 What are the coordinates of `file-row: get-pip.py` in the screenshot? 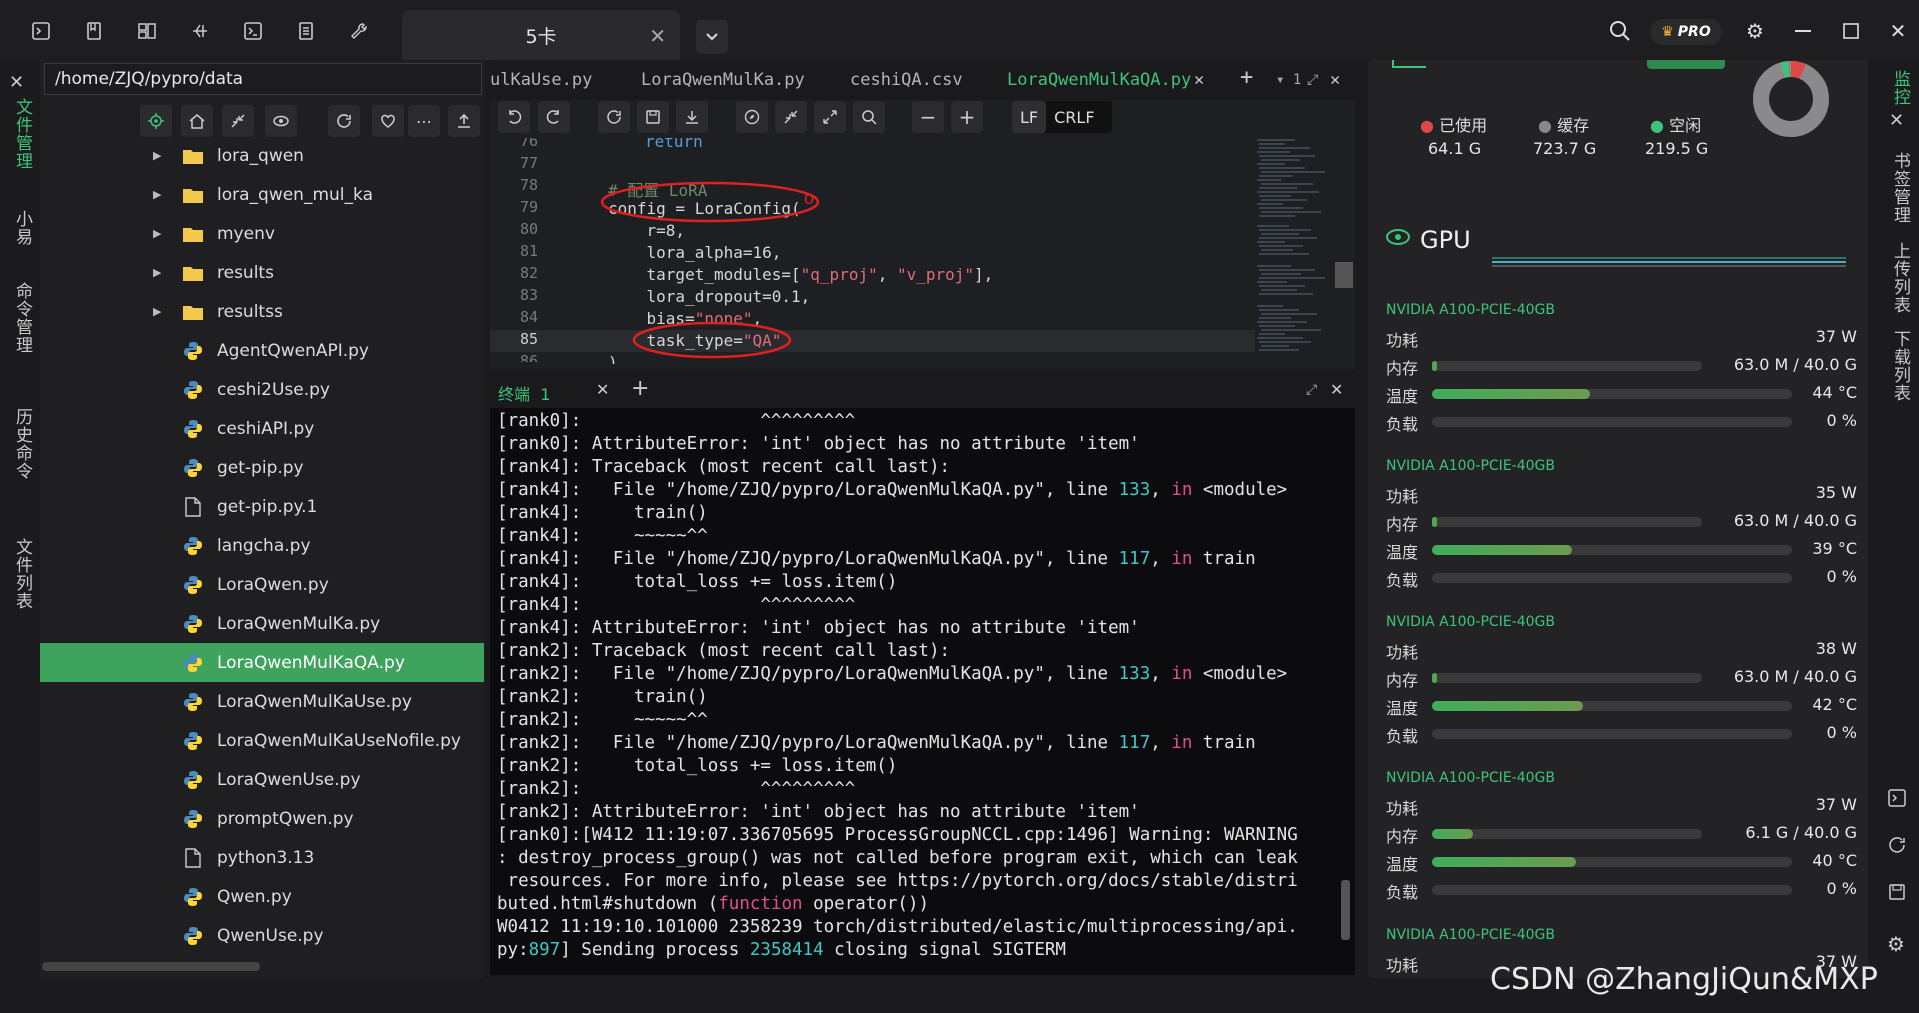 It's located at (262, 467).